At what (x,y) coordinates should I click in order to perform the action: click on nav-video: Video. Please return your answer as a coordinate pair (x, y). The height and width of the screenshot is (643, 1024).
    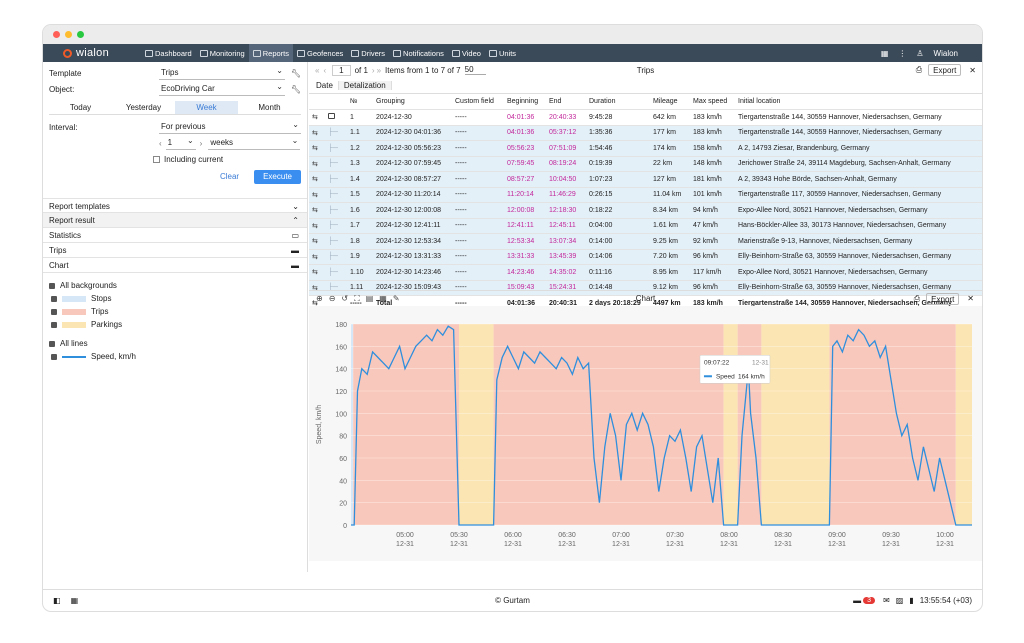
    Looking at the image, I should click on (466, 53).